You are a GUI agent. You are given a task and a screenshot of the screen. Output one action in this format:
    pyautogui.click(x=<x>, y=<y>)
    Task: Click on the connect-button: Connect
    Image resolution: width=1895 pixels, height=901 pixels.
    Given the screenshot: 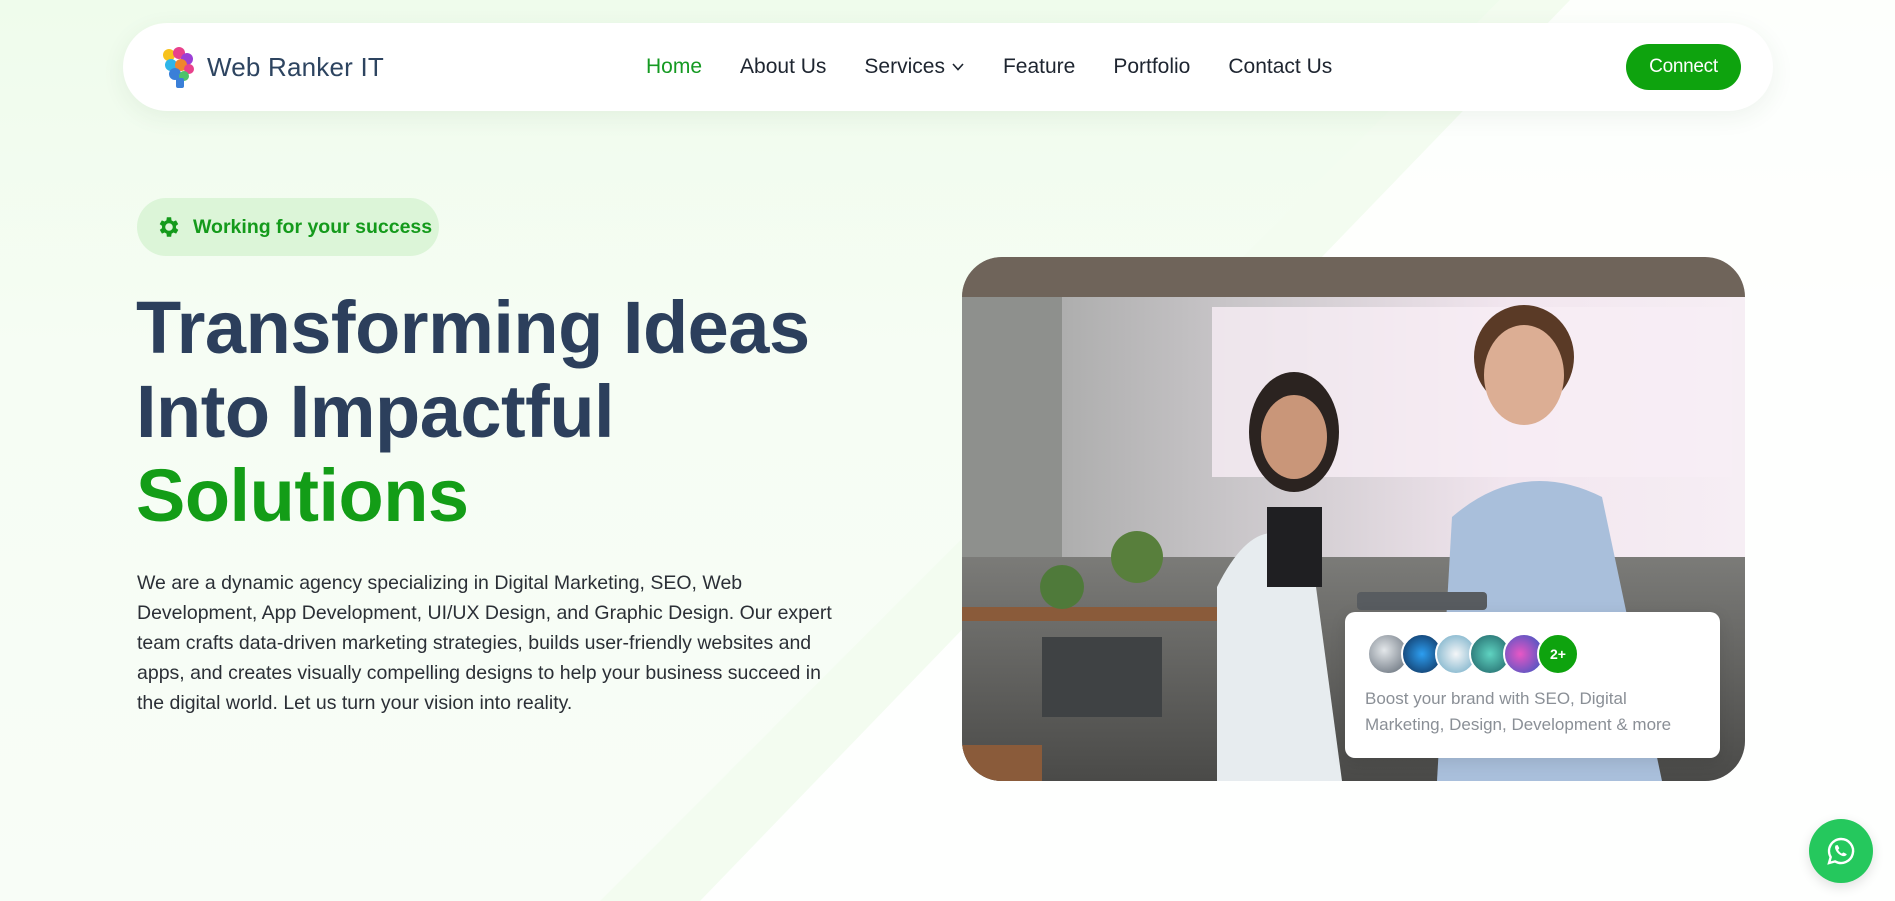 What is the action you would take?
    pyautogui.click(x=1683, y=67)
    